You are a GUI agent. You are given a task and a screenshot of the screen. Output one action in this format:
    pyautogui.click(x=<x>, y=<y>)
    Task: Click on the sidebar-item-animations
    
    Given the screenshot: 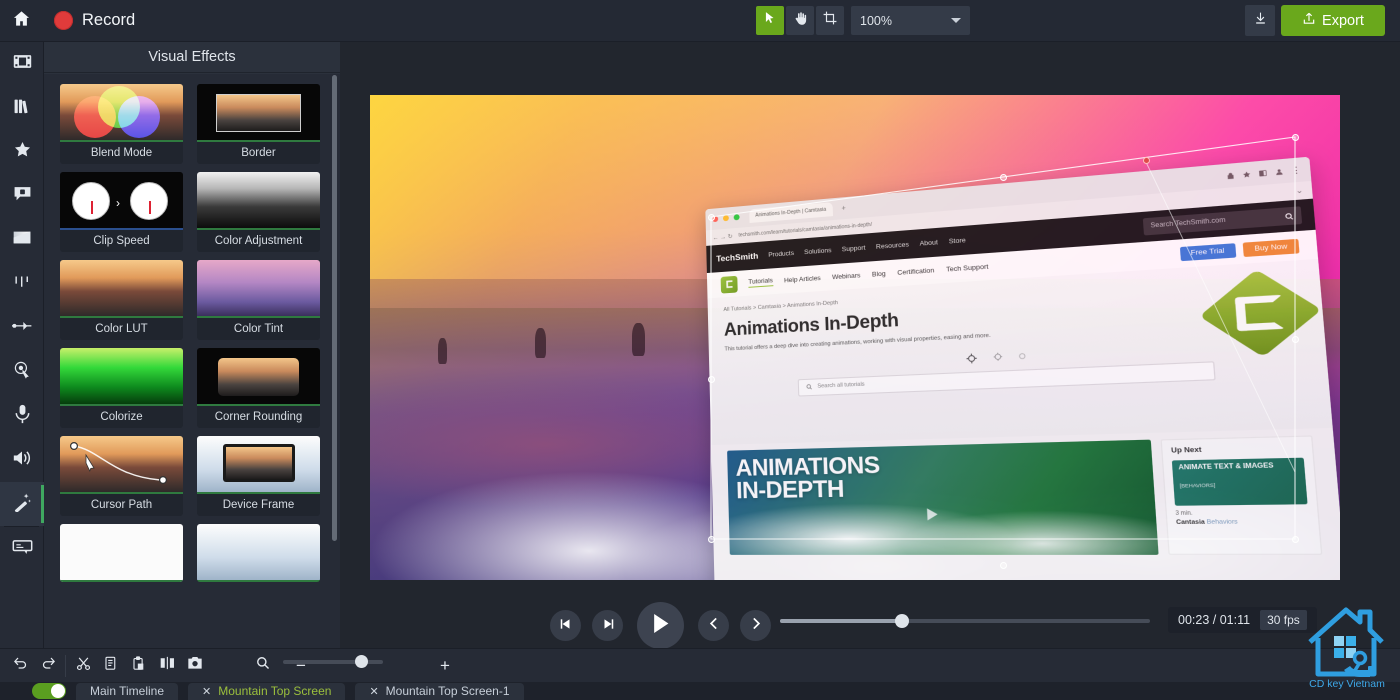 What is the action you would take?
    pyautogui.click(x=22, y=328)
    